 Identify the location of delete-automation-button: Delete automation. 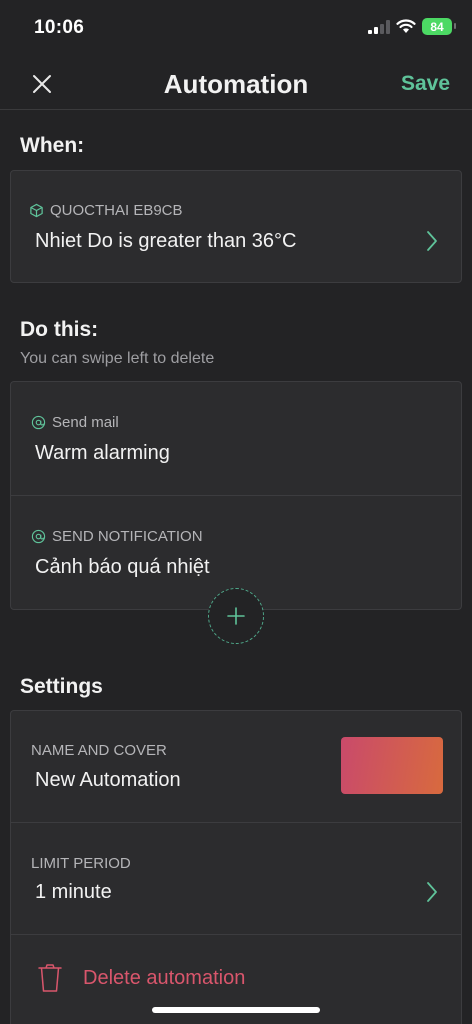
(164, 978).